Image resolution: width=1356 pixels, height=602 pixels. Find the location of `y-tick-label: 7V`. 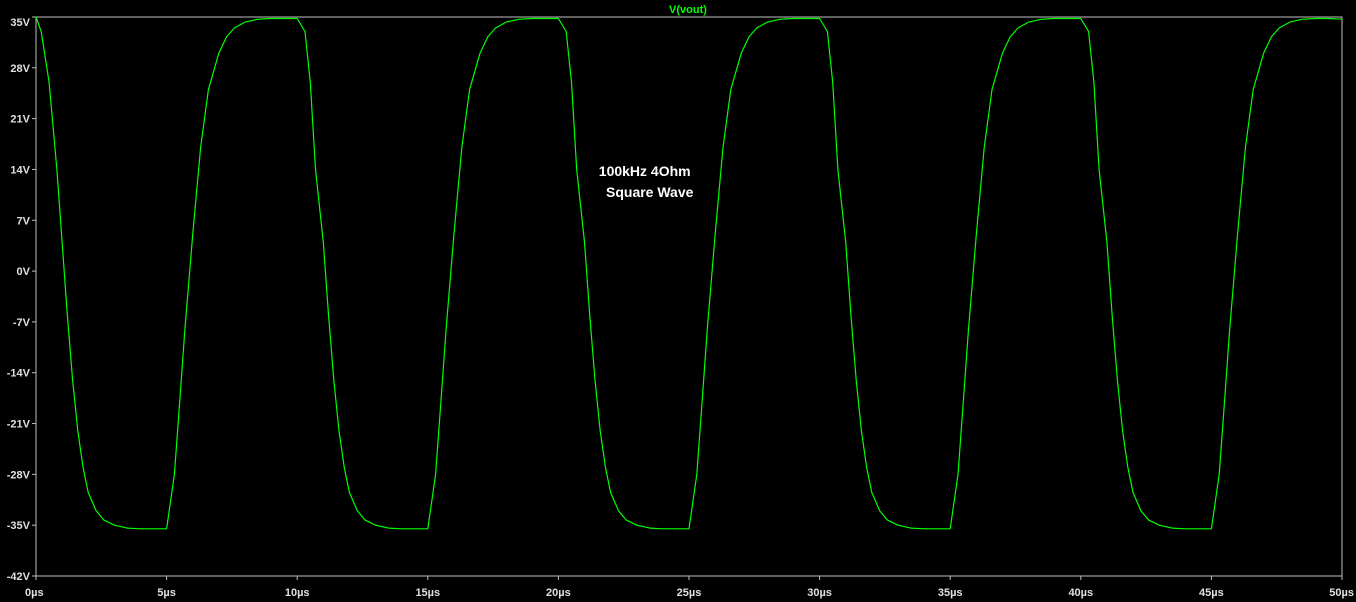

y-tick-label: 7V is located at coordinates (24, 221).